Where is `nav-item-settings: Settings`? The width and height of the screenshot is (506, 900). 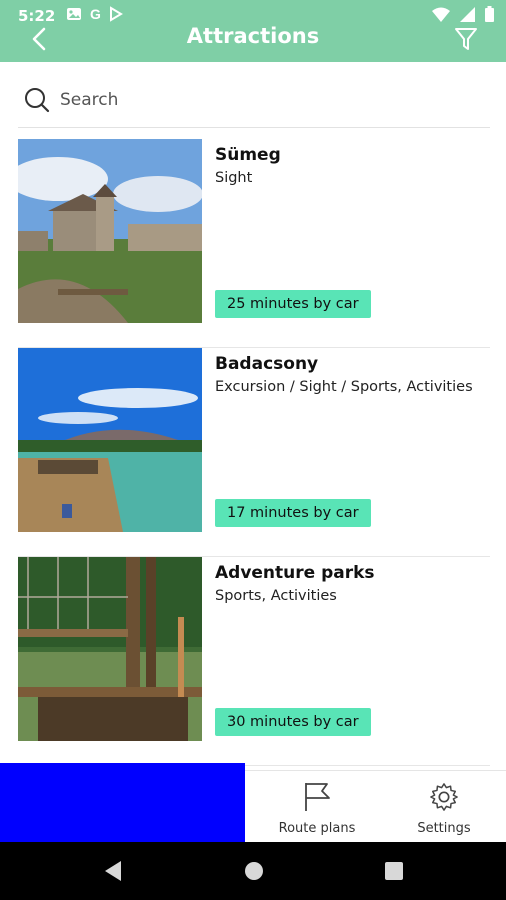 nav-item-settings: Settings is located at coordinates (444, 809).